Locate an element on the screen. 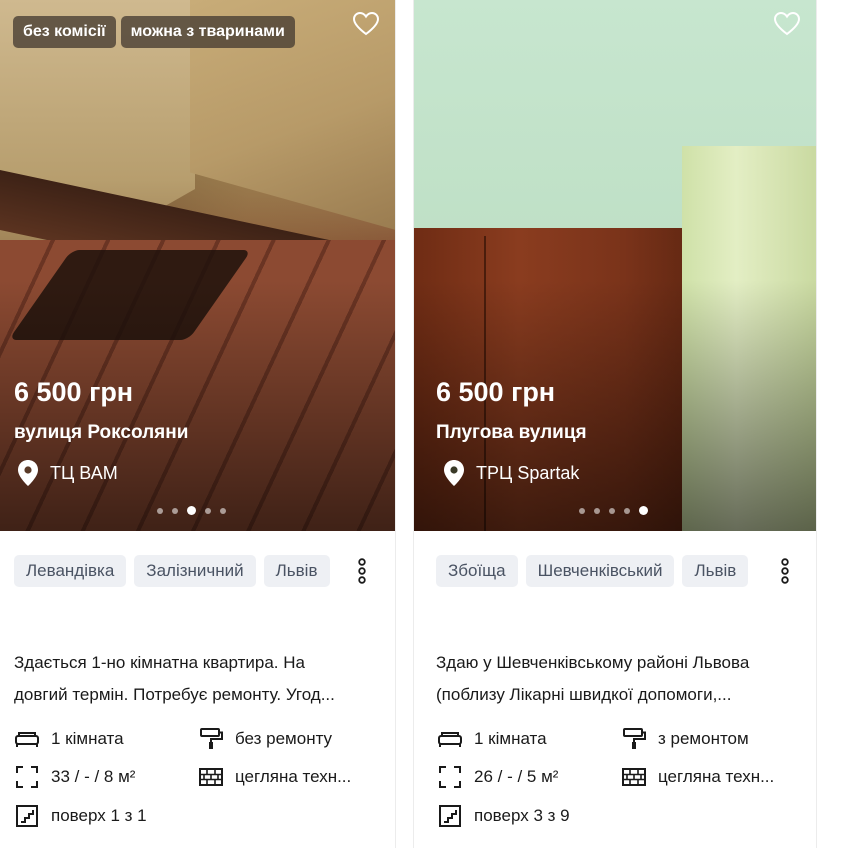 The height and width of the screenshot is (848, 843). feature-area: 26 / - / 5 м² is located at coordinates (498, 777).